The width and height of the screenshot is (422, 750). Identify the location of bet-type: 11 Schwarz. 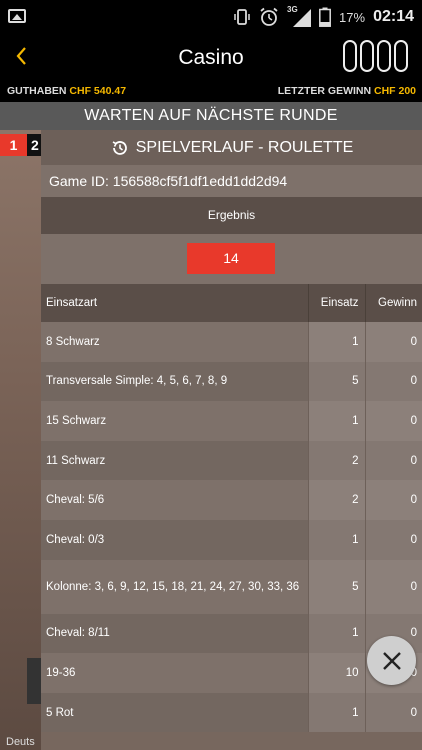
(174, 460).